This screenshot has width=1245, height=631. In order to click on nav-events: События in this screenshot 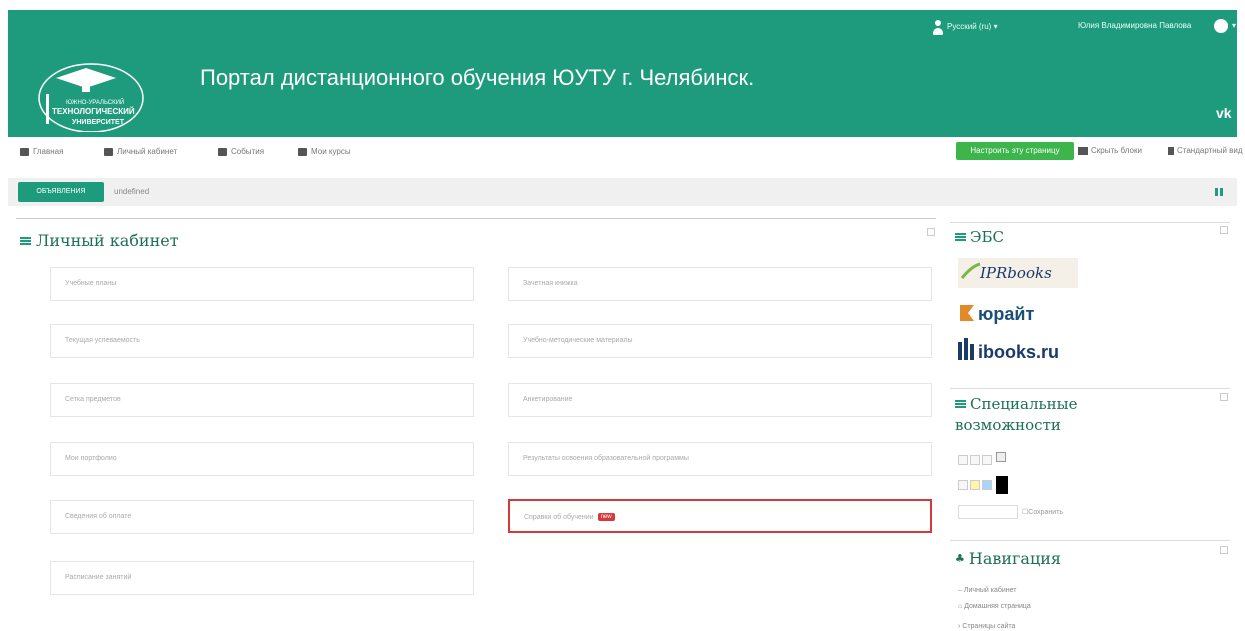, I will do `click(241, 151)`.